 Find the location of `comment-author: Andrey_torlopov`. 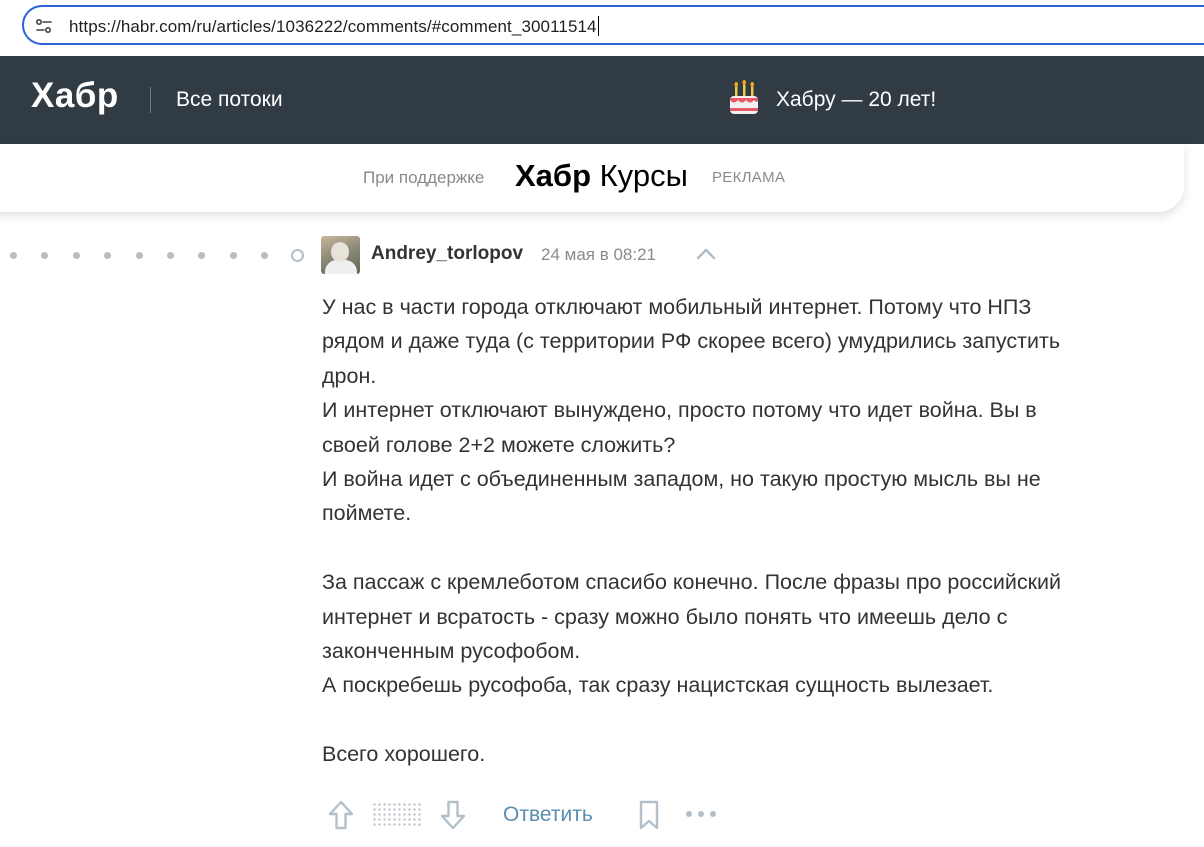

comment-author: Andrey_torlopov is located at coordinates (447, 254).